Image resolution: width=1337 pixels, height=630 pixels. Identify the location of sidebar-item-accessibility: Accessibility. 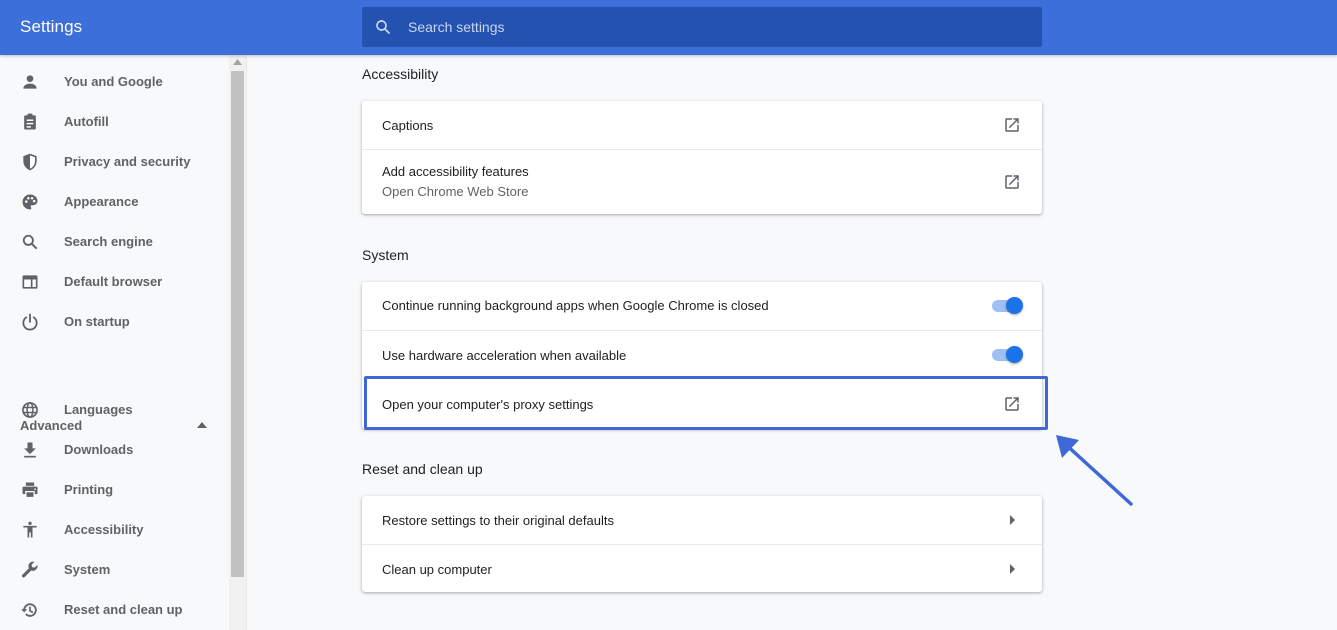
(114, 530).